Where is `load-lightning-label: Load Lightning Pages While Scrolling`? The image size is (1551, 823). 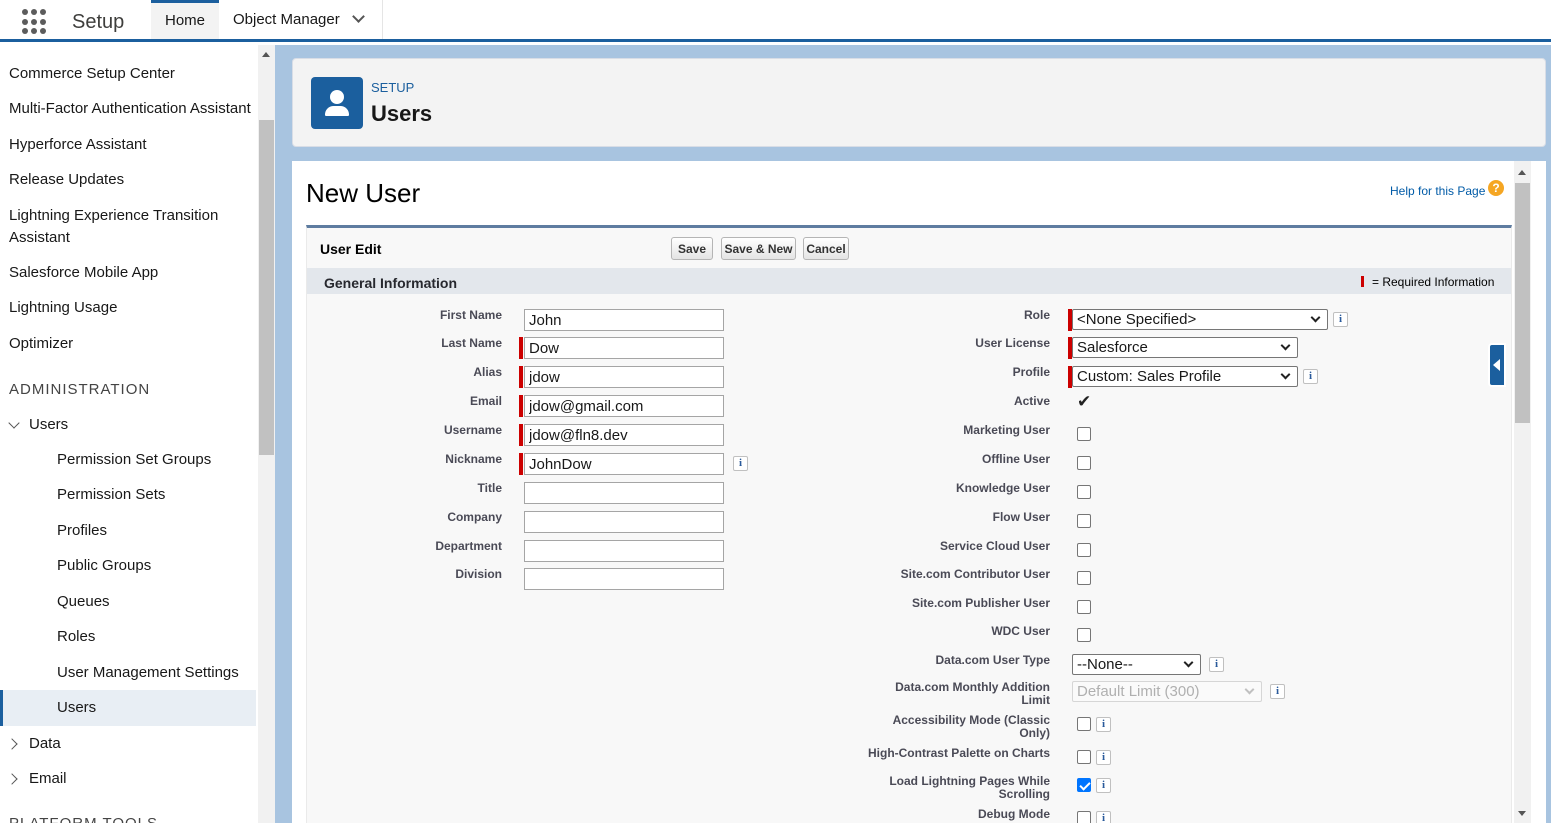
load-lightning-label: Load Lightning Pages While Scrolling is located at coordinates (925, 788).